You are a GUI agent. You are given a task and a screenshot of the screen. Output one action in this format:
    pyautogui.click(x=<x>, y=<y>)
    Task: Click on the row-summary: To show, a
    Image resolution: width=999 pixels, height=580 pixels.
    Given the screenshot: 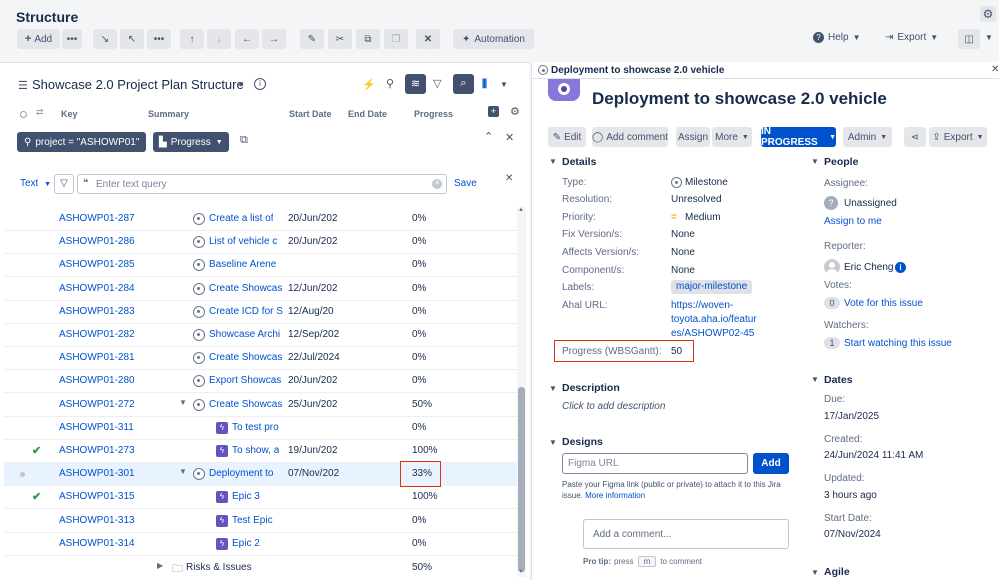 What is the action you would take?
    pyautogui.click(x=255, y=450)
    